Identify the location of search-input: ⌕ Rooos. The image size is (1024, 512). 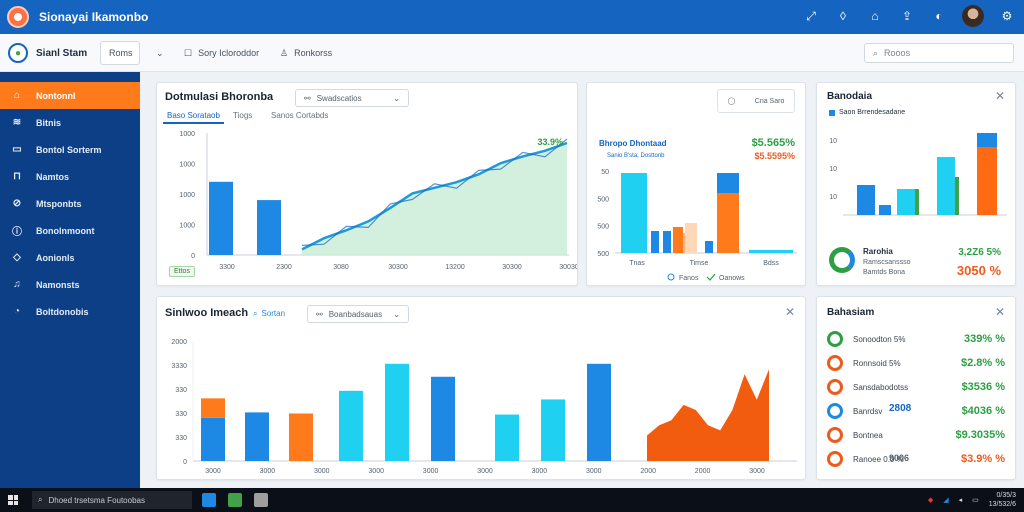
(939, 53).